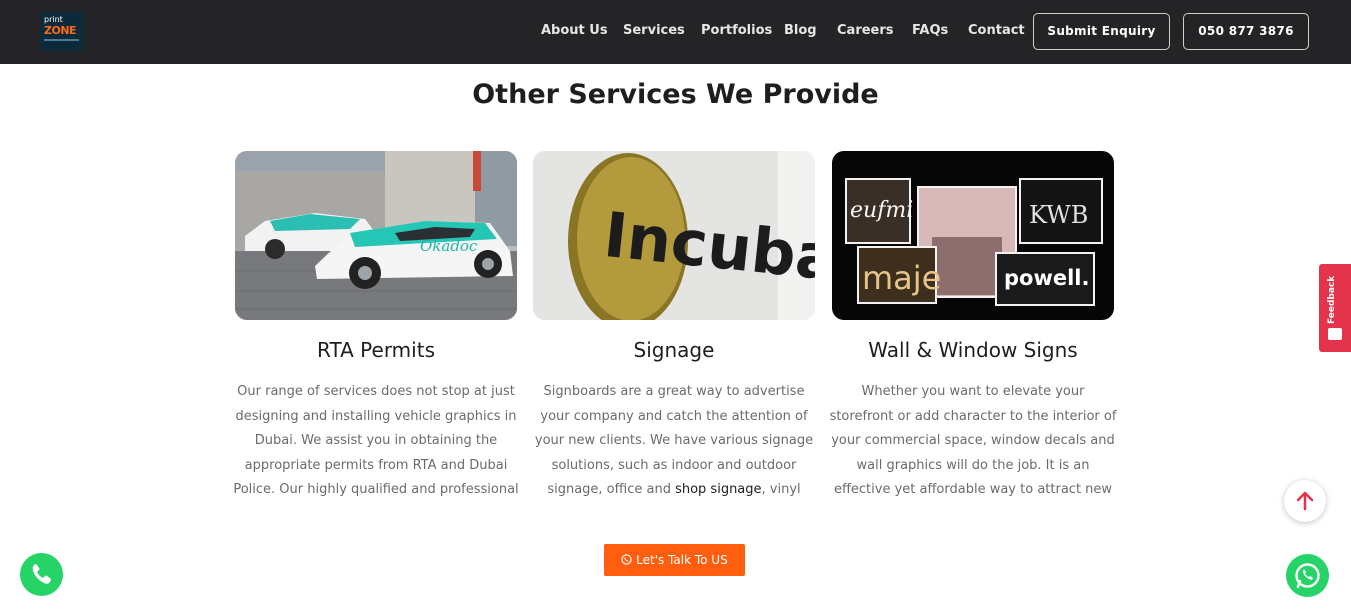 The height and width of the screenshot is (612, 1351). Describe the element at coordinates (996, 31) in the screenshot. I see `nav-contact: Contact` at that location.